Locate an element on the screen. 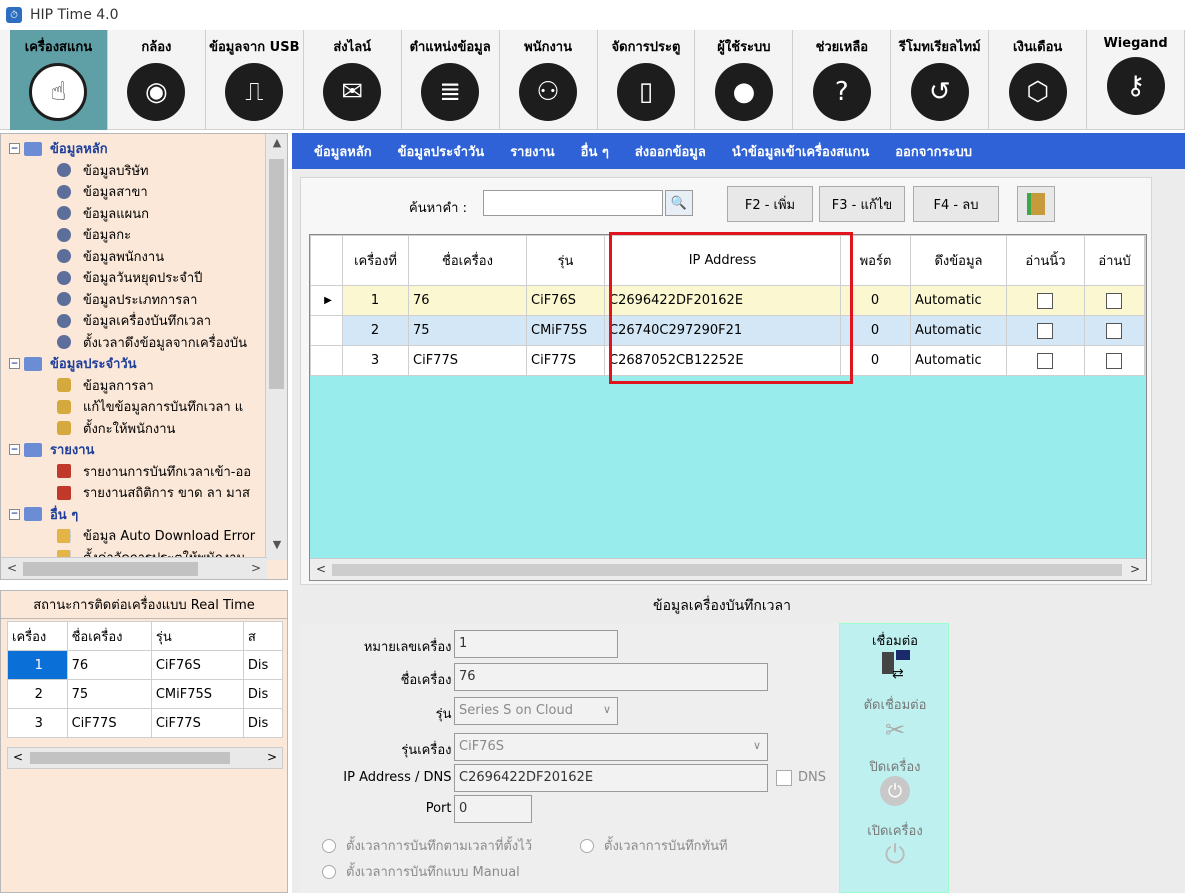 This screenshot has height=893, width=1185. grid-column-header: อ่านบั is located at coordinates (1114, 260).